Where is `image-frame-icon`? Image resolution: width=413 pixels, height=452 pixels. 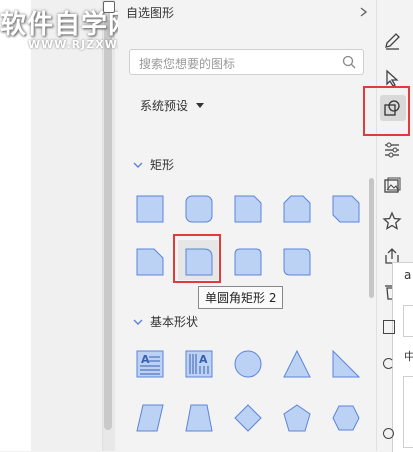
image-frame-icon is located at coordinates (392, 186).